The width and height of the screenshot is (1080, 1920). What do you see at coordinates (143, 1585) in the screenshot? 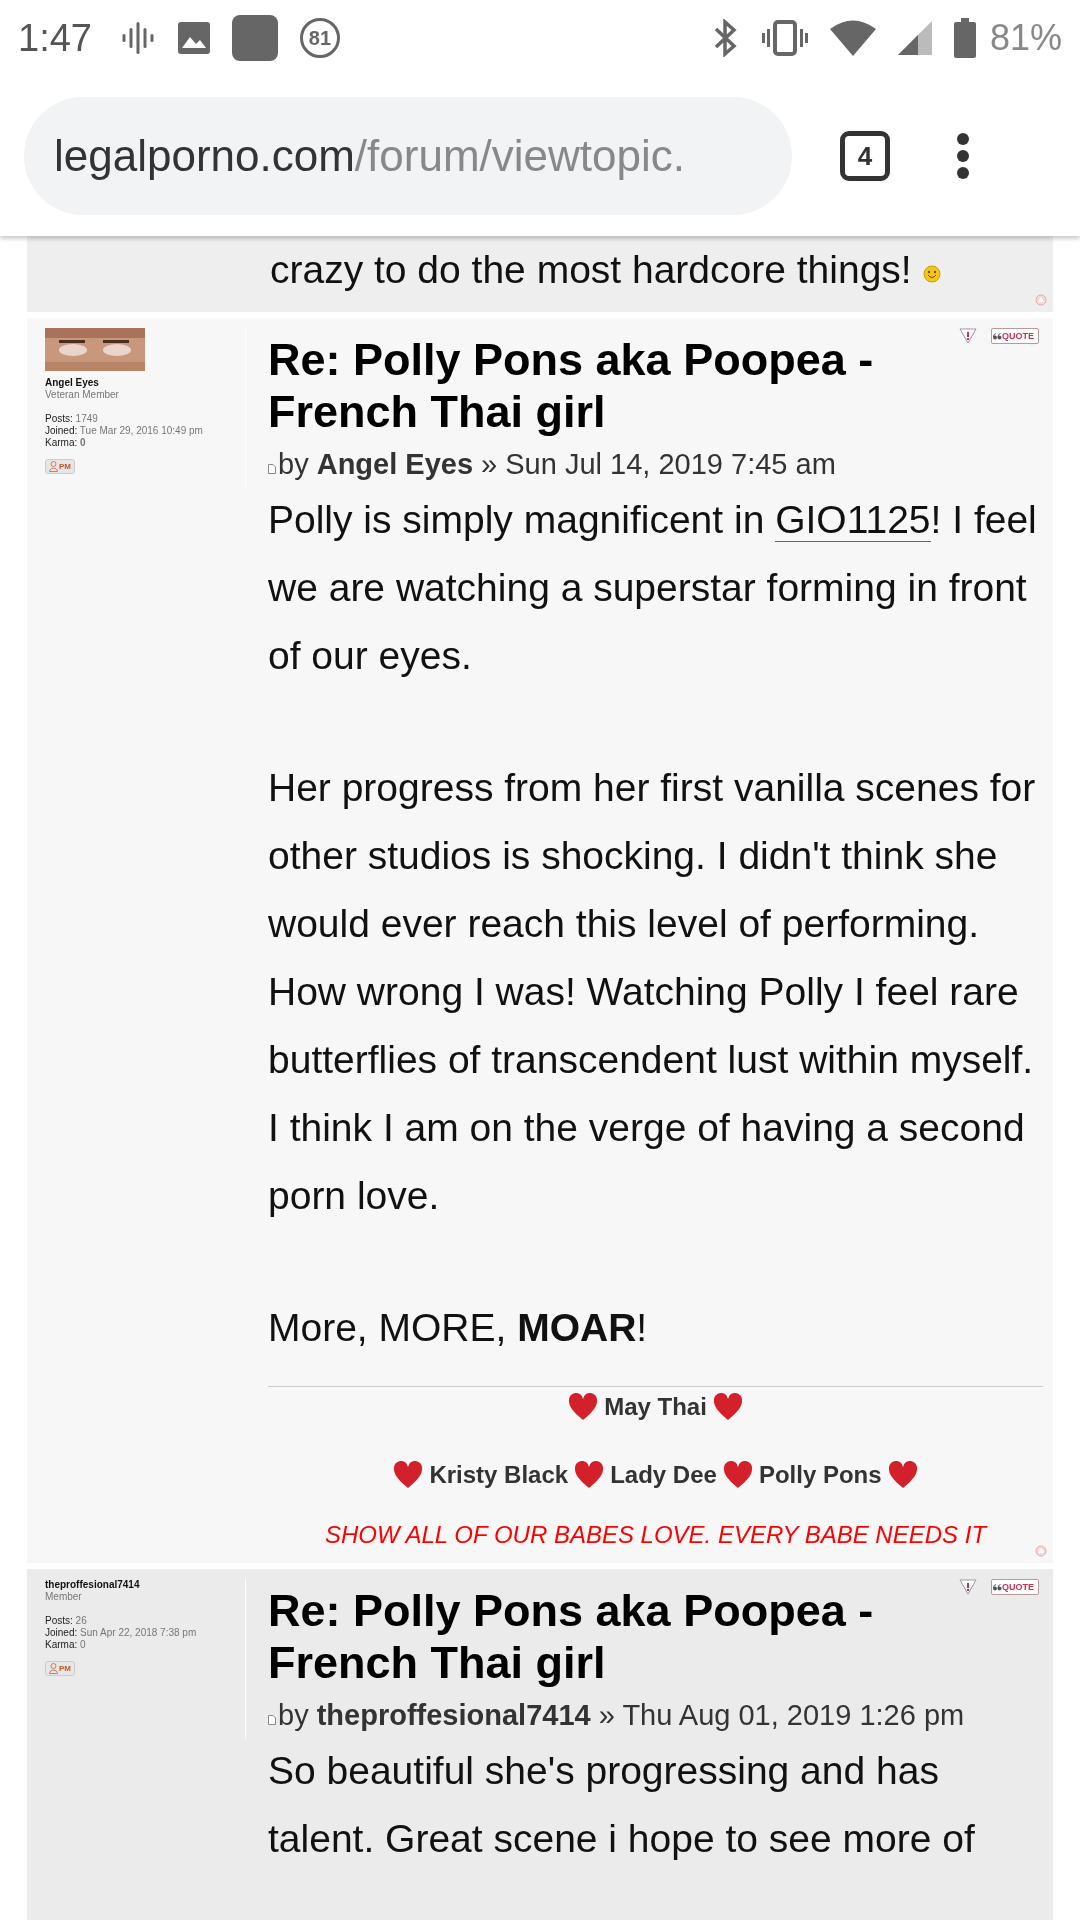
I see `author-name: theproffesional7414` at bounding box center [143, 1585].